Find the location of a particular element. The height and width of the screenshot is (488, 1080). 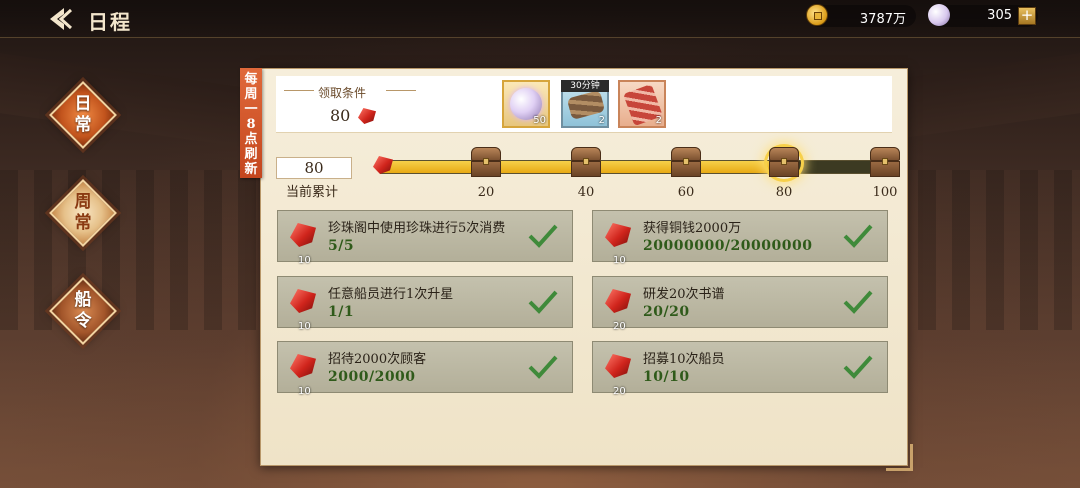

milestone-label: 80 is located at coordinates (784, 192).